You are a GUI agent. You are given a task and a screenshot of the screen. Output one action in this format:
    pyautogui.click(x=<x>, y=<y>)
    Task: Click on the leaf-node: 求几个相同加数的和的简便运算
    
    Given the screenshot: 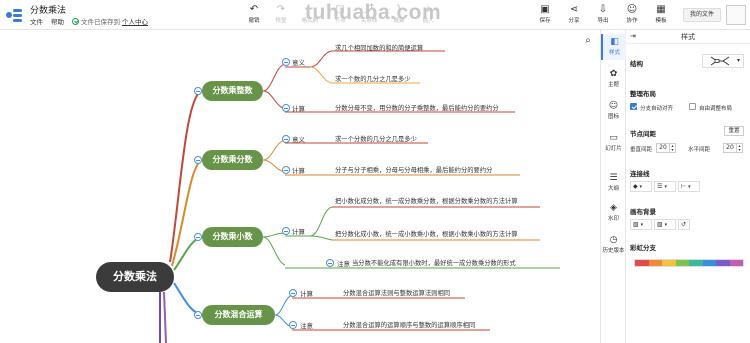 What is the action you would take?
    pyautogui.click(x=379, y=47)
    